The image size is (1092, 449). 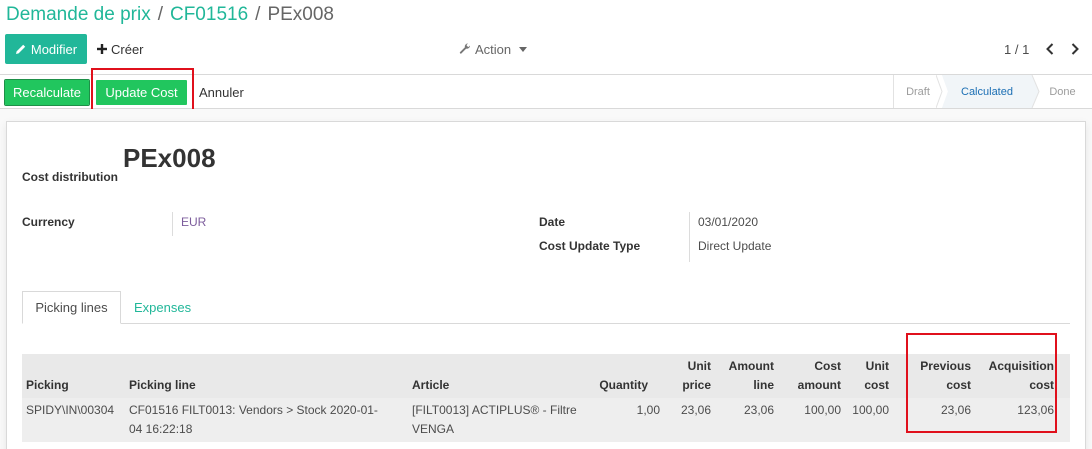 What do you see at coordinates (918, 91) in the screenshot?
I see `stage-draft: Draft` at bounding box center [918, 91].